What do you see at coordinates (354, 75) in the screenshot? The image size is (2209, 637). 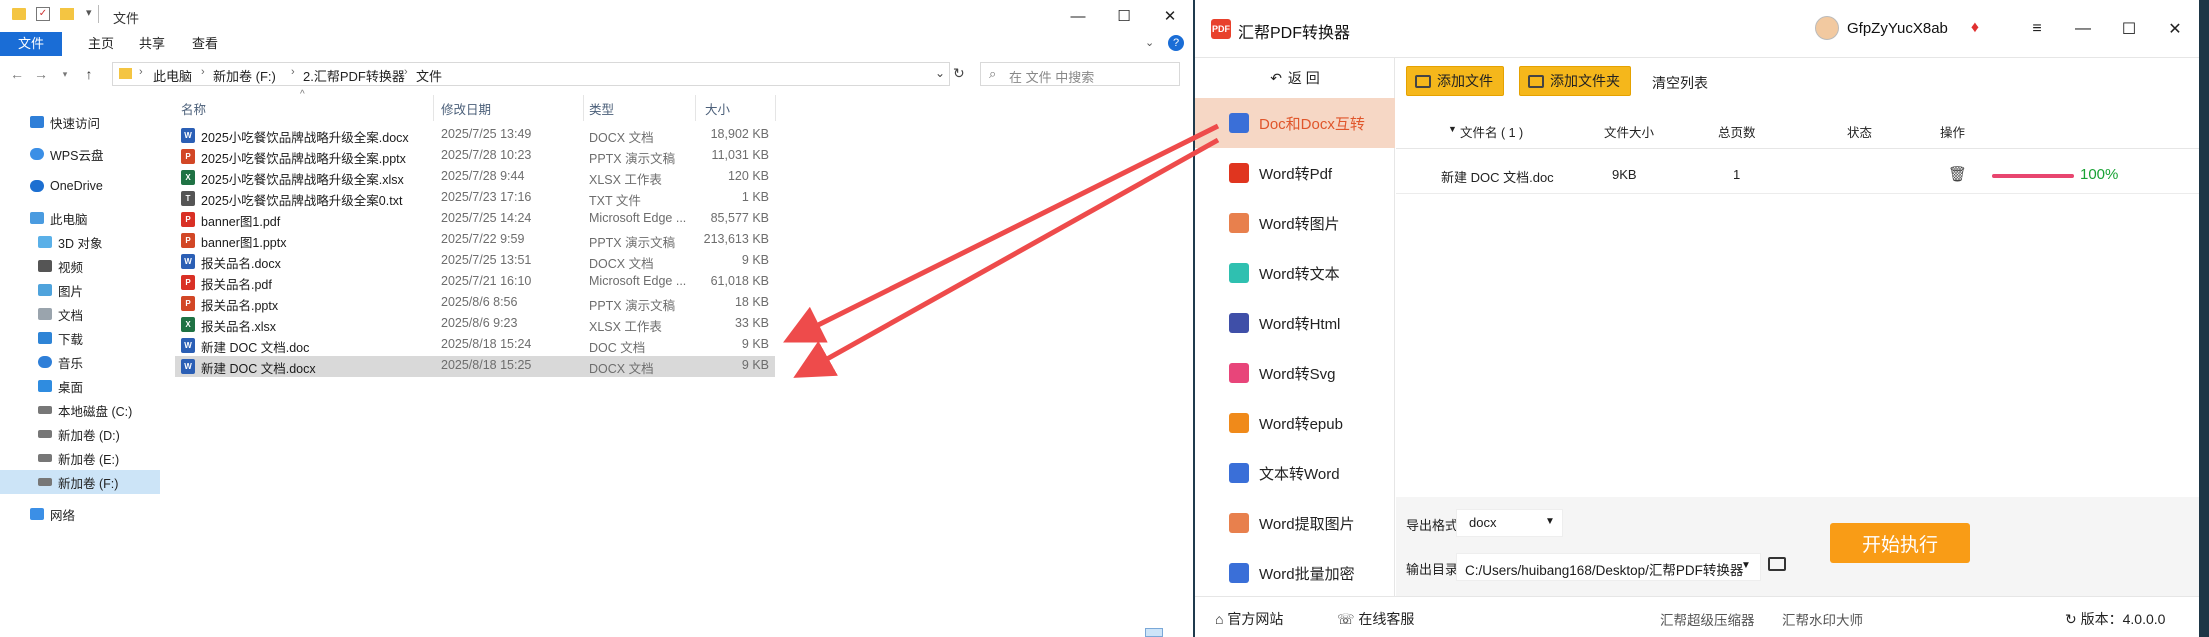 I see `breadcrumb-folder: 2.汇帮PDF转换器` at bounding box center [354, 75].